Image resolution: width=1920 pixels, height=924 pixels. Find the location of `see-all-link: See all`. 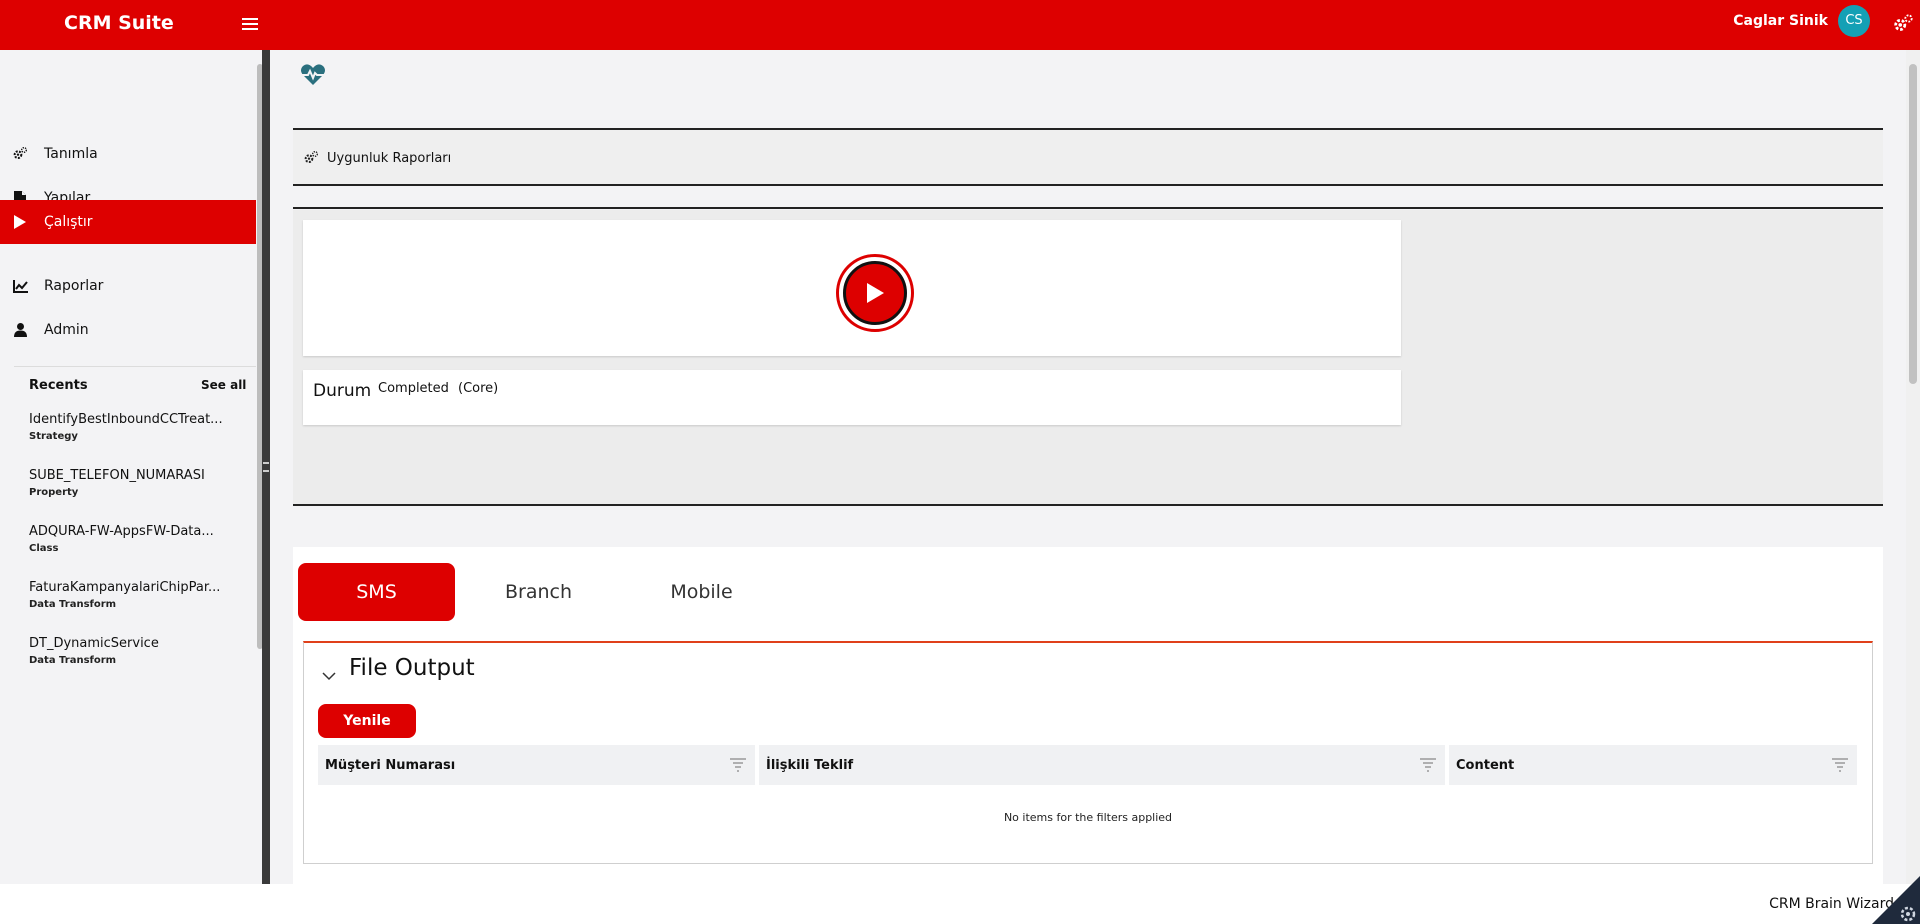

see-all-link: See all is located at coordinates (223, 385).